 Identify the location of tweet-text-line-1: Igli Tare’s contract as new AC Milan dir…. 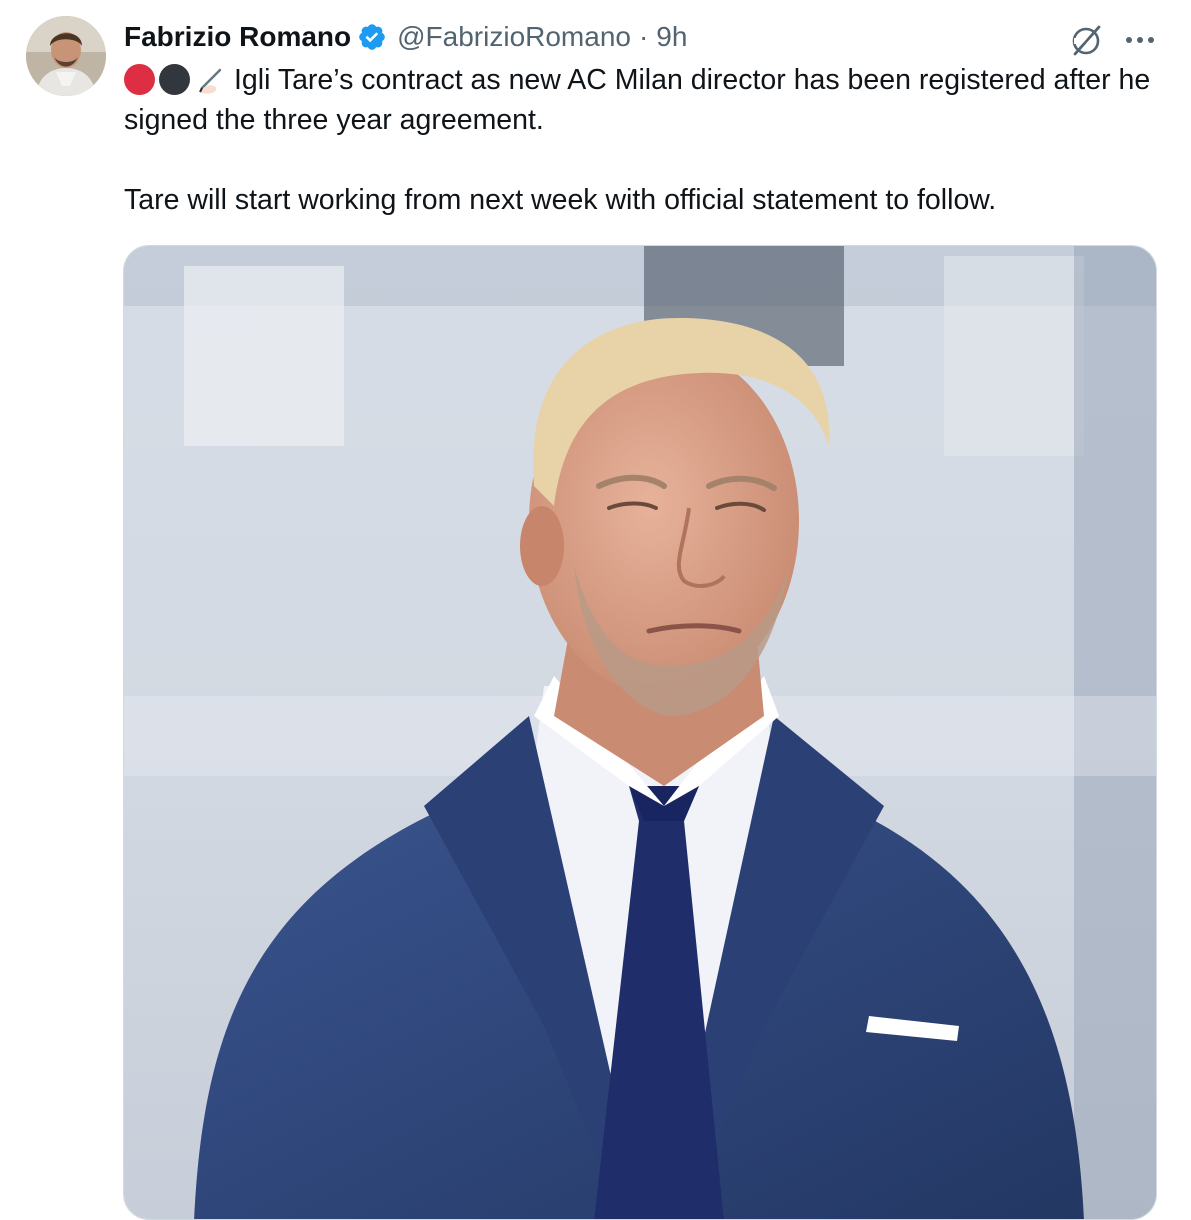
(637, 100).